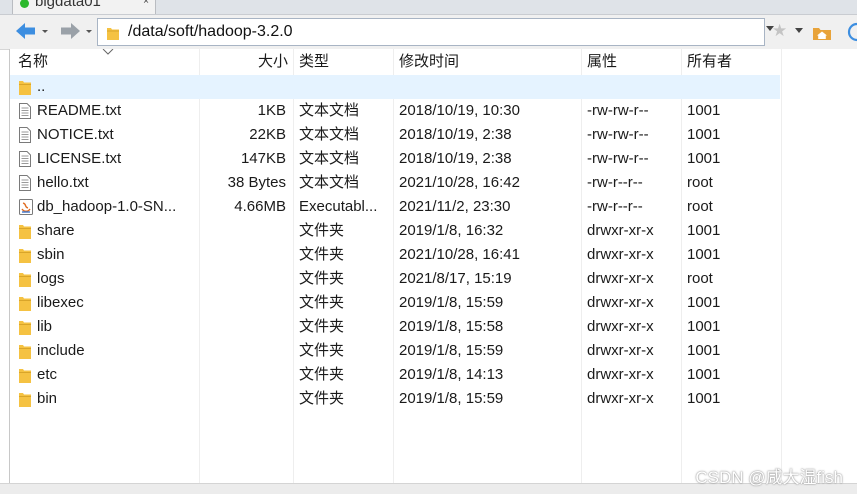 This screenshot has height=494, width=857. What do you see at coordinates (68, 5) in the screenshot?
I see `session-tab-title: bigdata01` at bounding box center [68, 5].